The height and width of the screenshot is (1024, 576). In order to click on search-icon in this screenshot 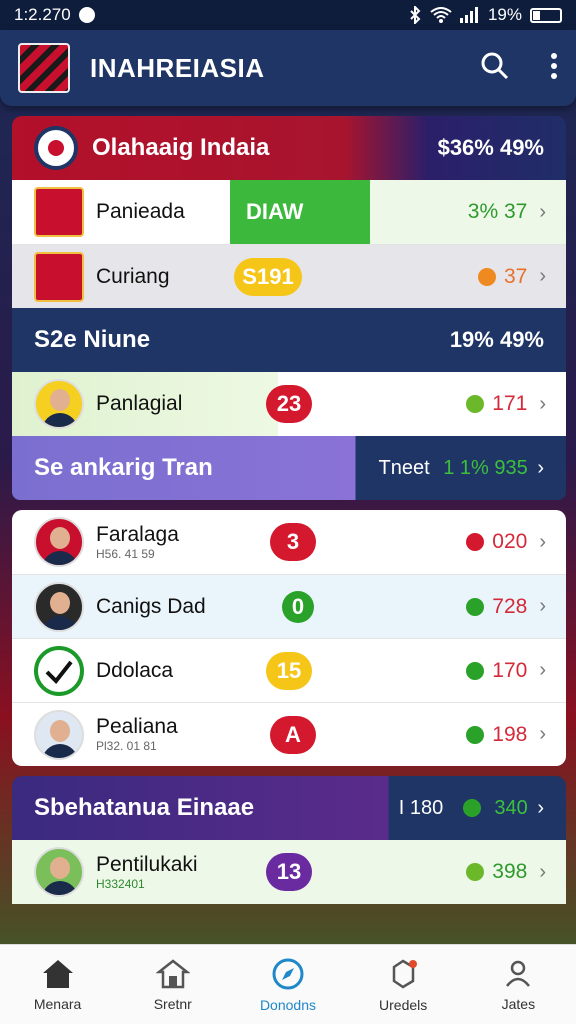, I will do `click(495, 68)`.